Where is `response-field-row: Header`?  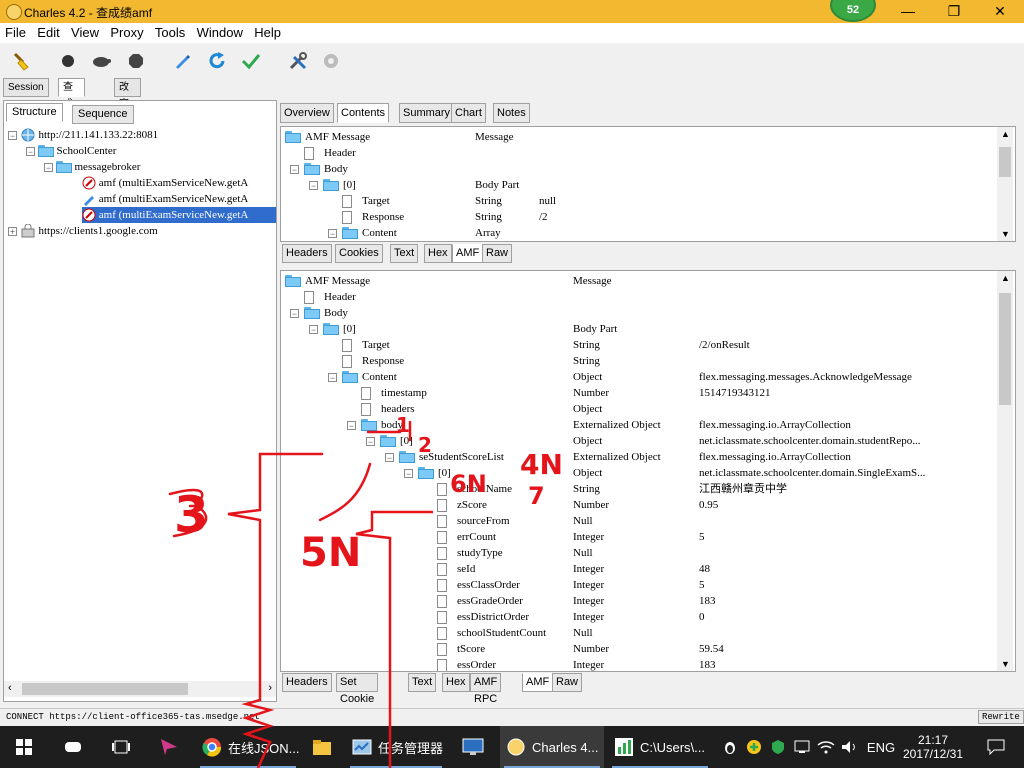 response-field-row: Header is located at coordinates (637, 297).